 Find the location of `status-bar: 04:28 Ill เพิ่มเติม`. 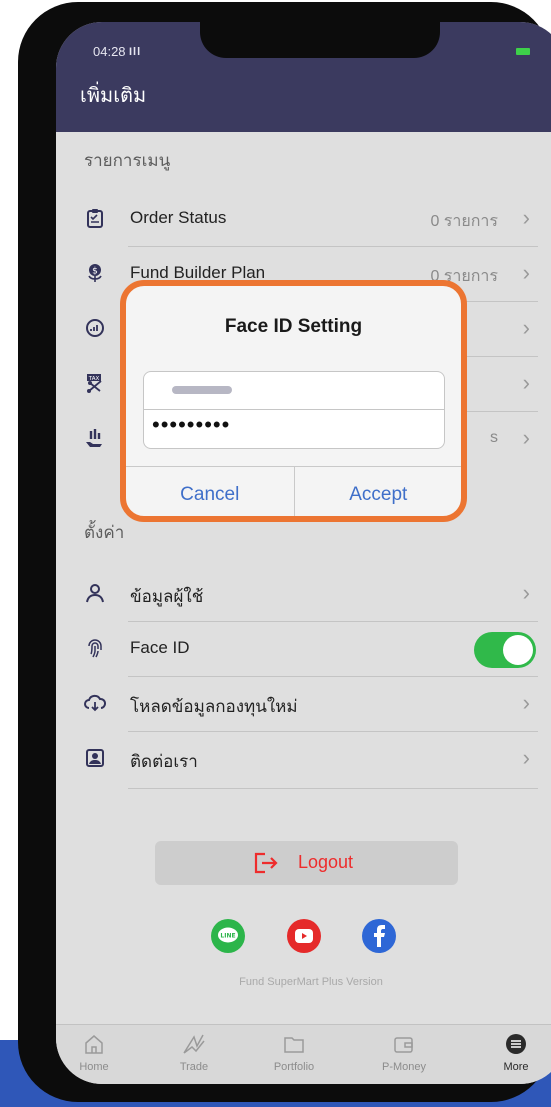

status-bar: 04:28 Ill เพิ่มเติม is located at coordinates (303, 77).